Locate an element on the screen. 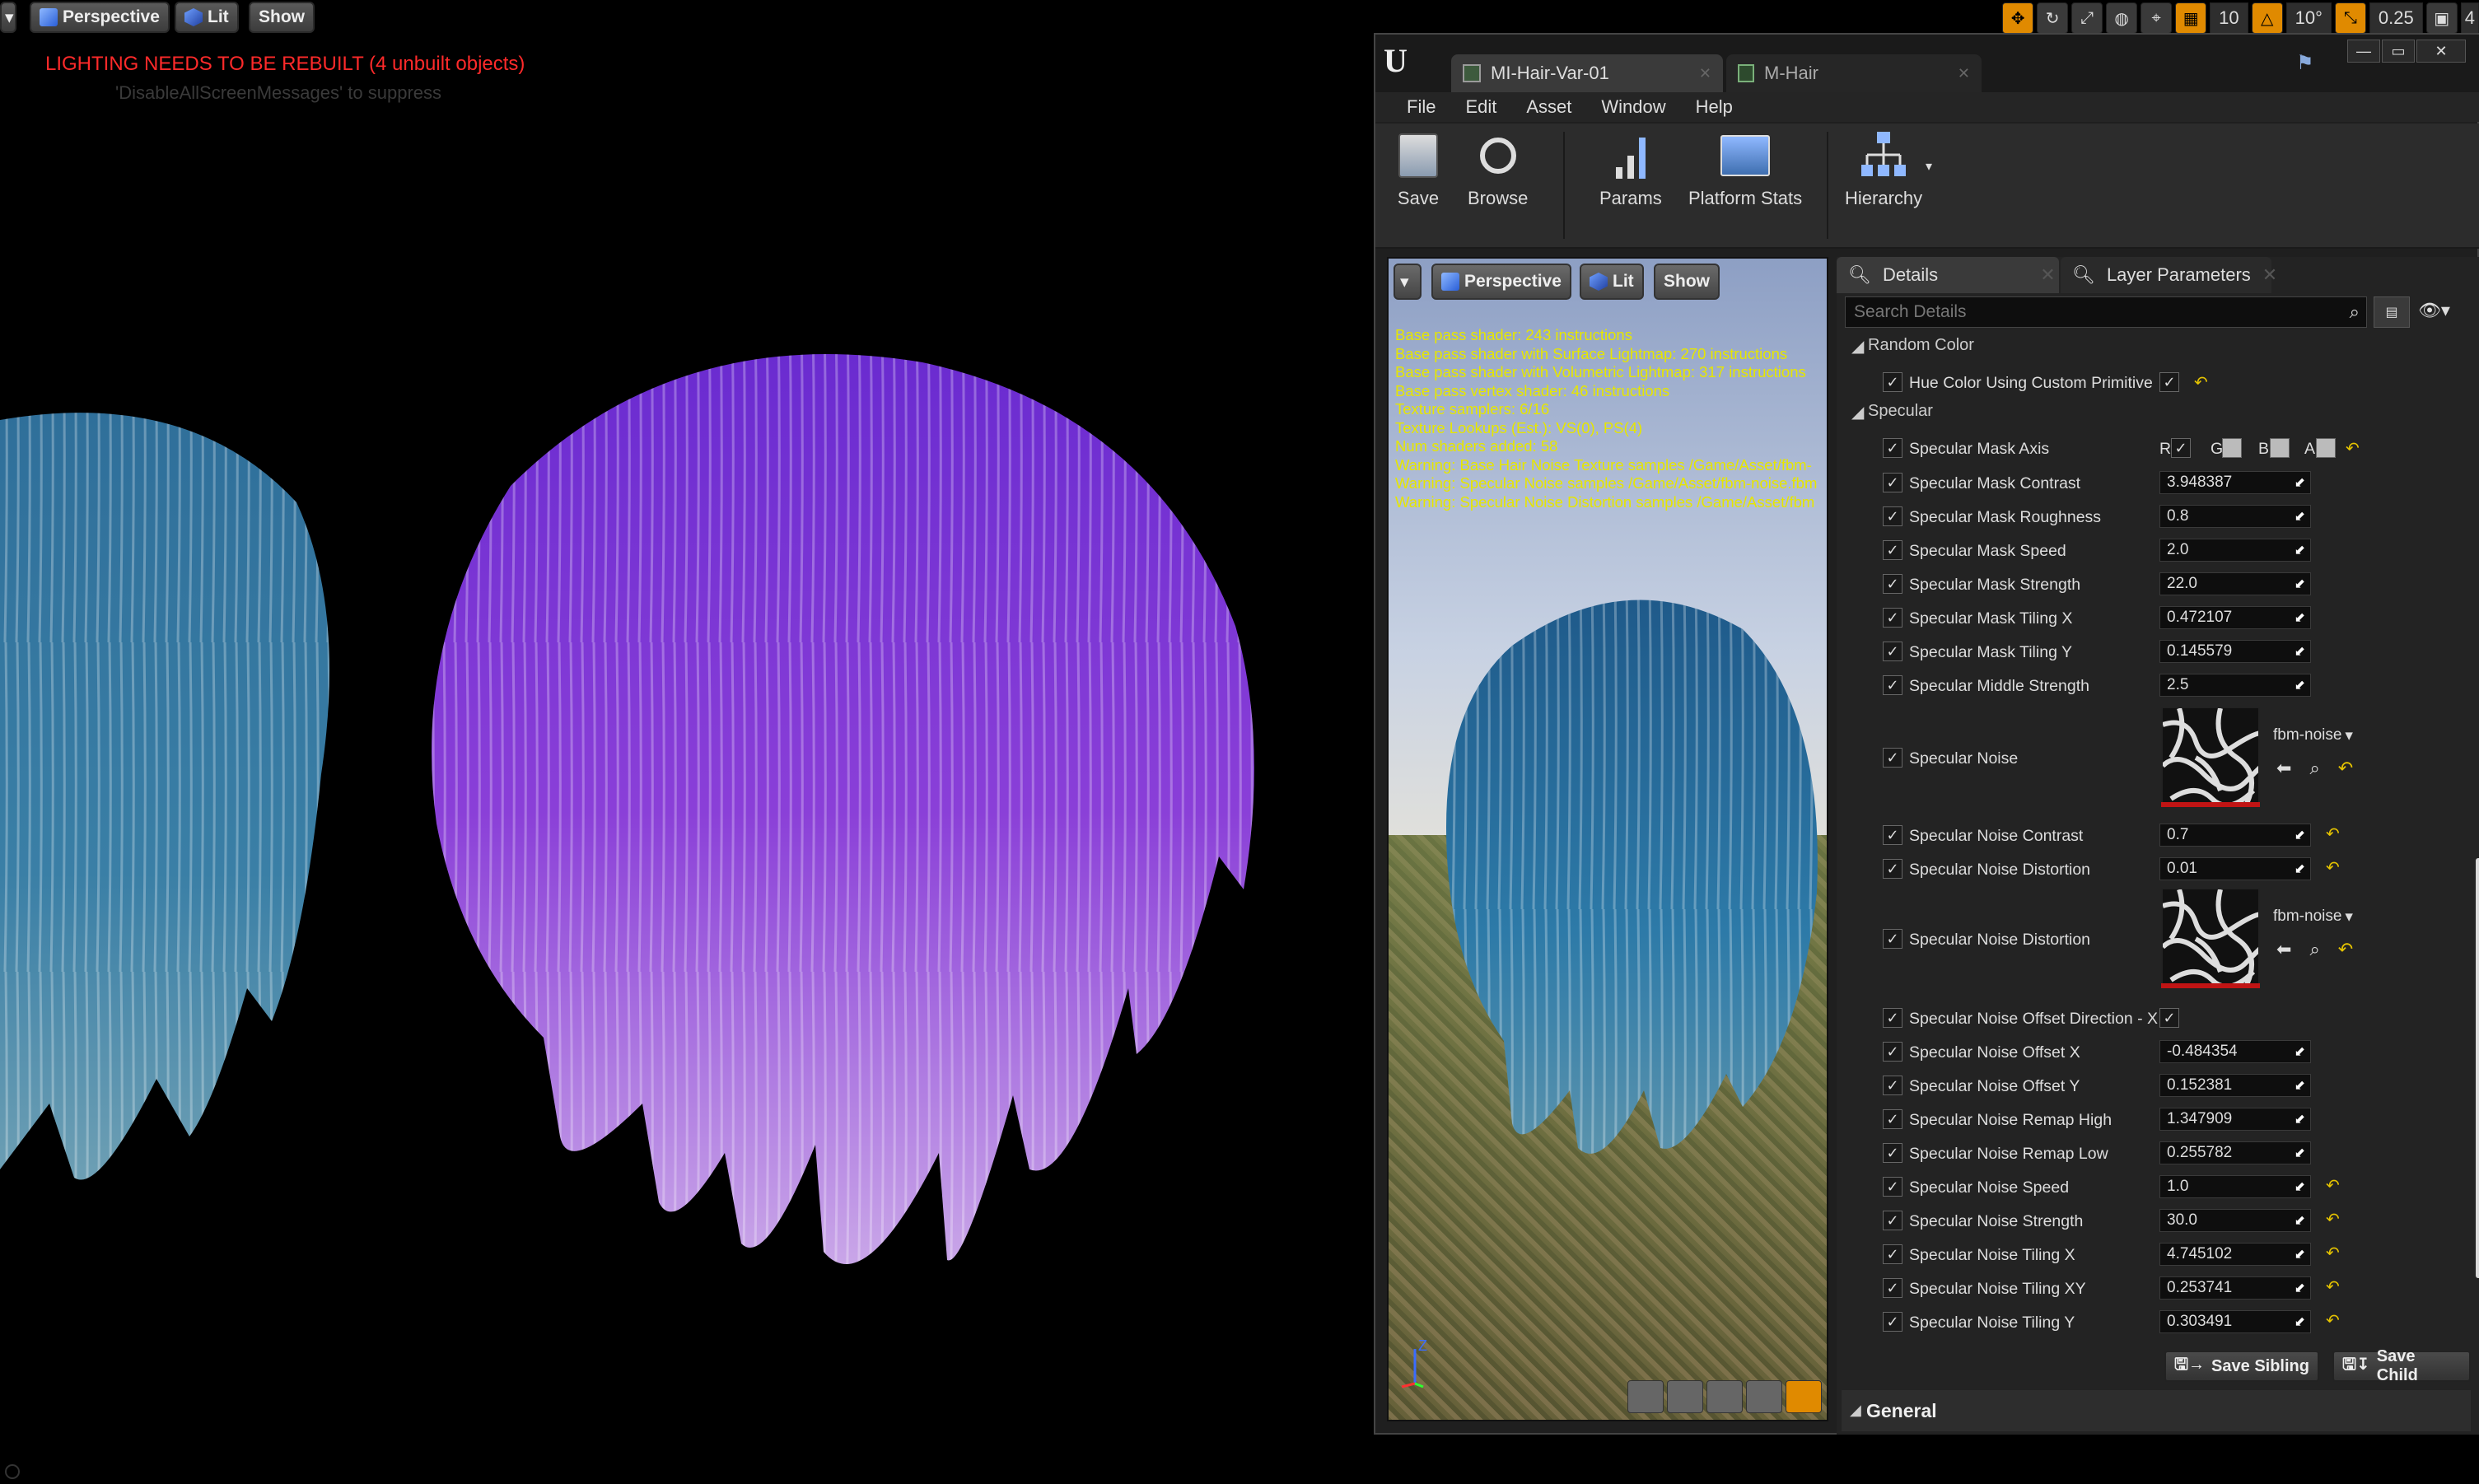 The width and height of the screenshot is (2479, 1484). rotation-snap-value: 10° is located at coordinates (2308, 18).